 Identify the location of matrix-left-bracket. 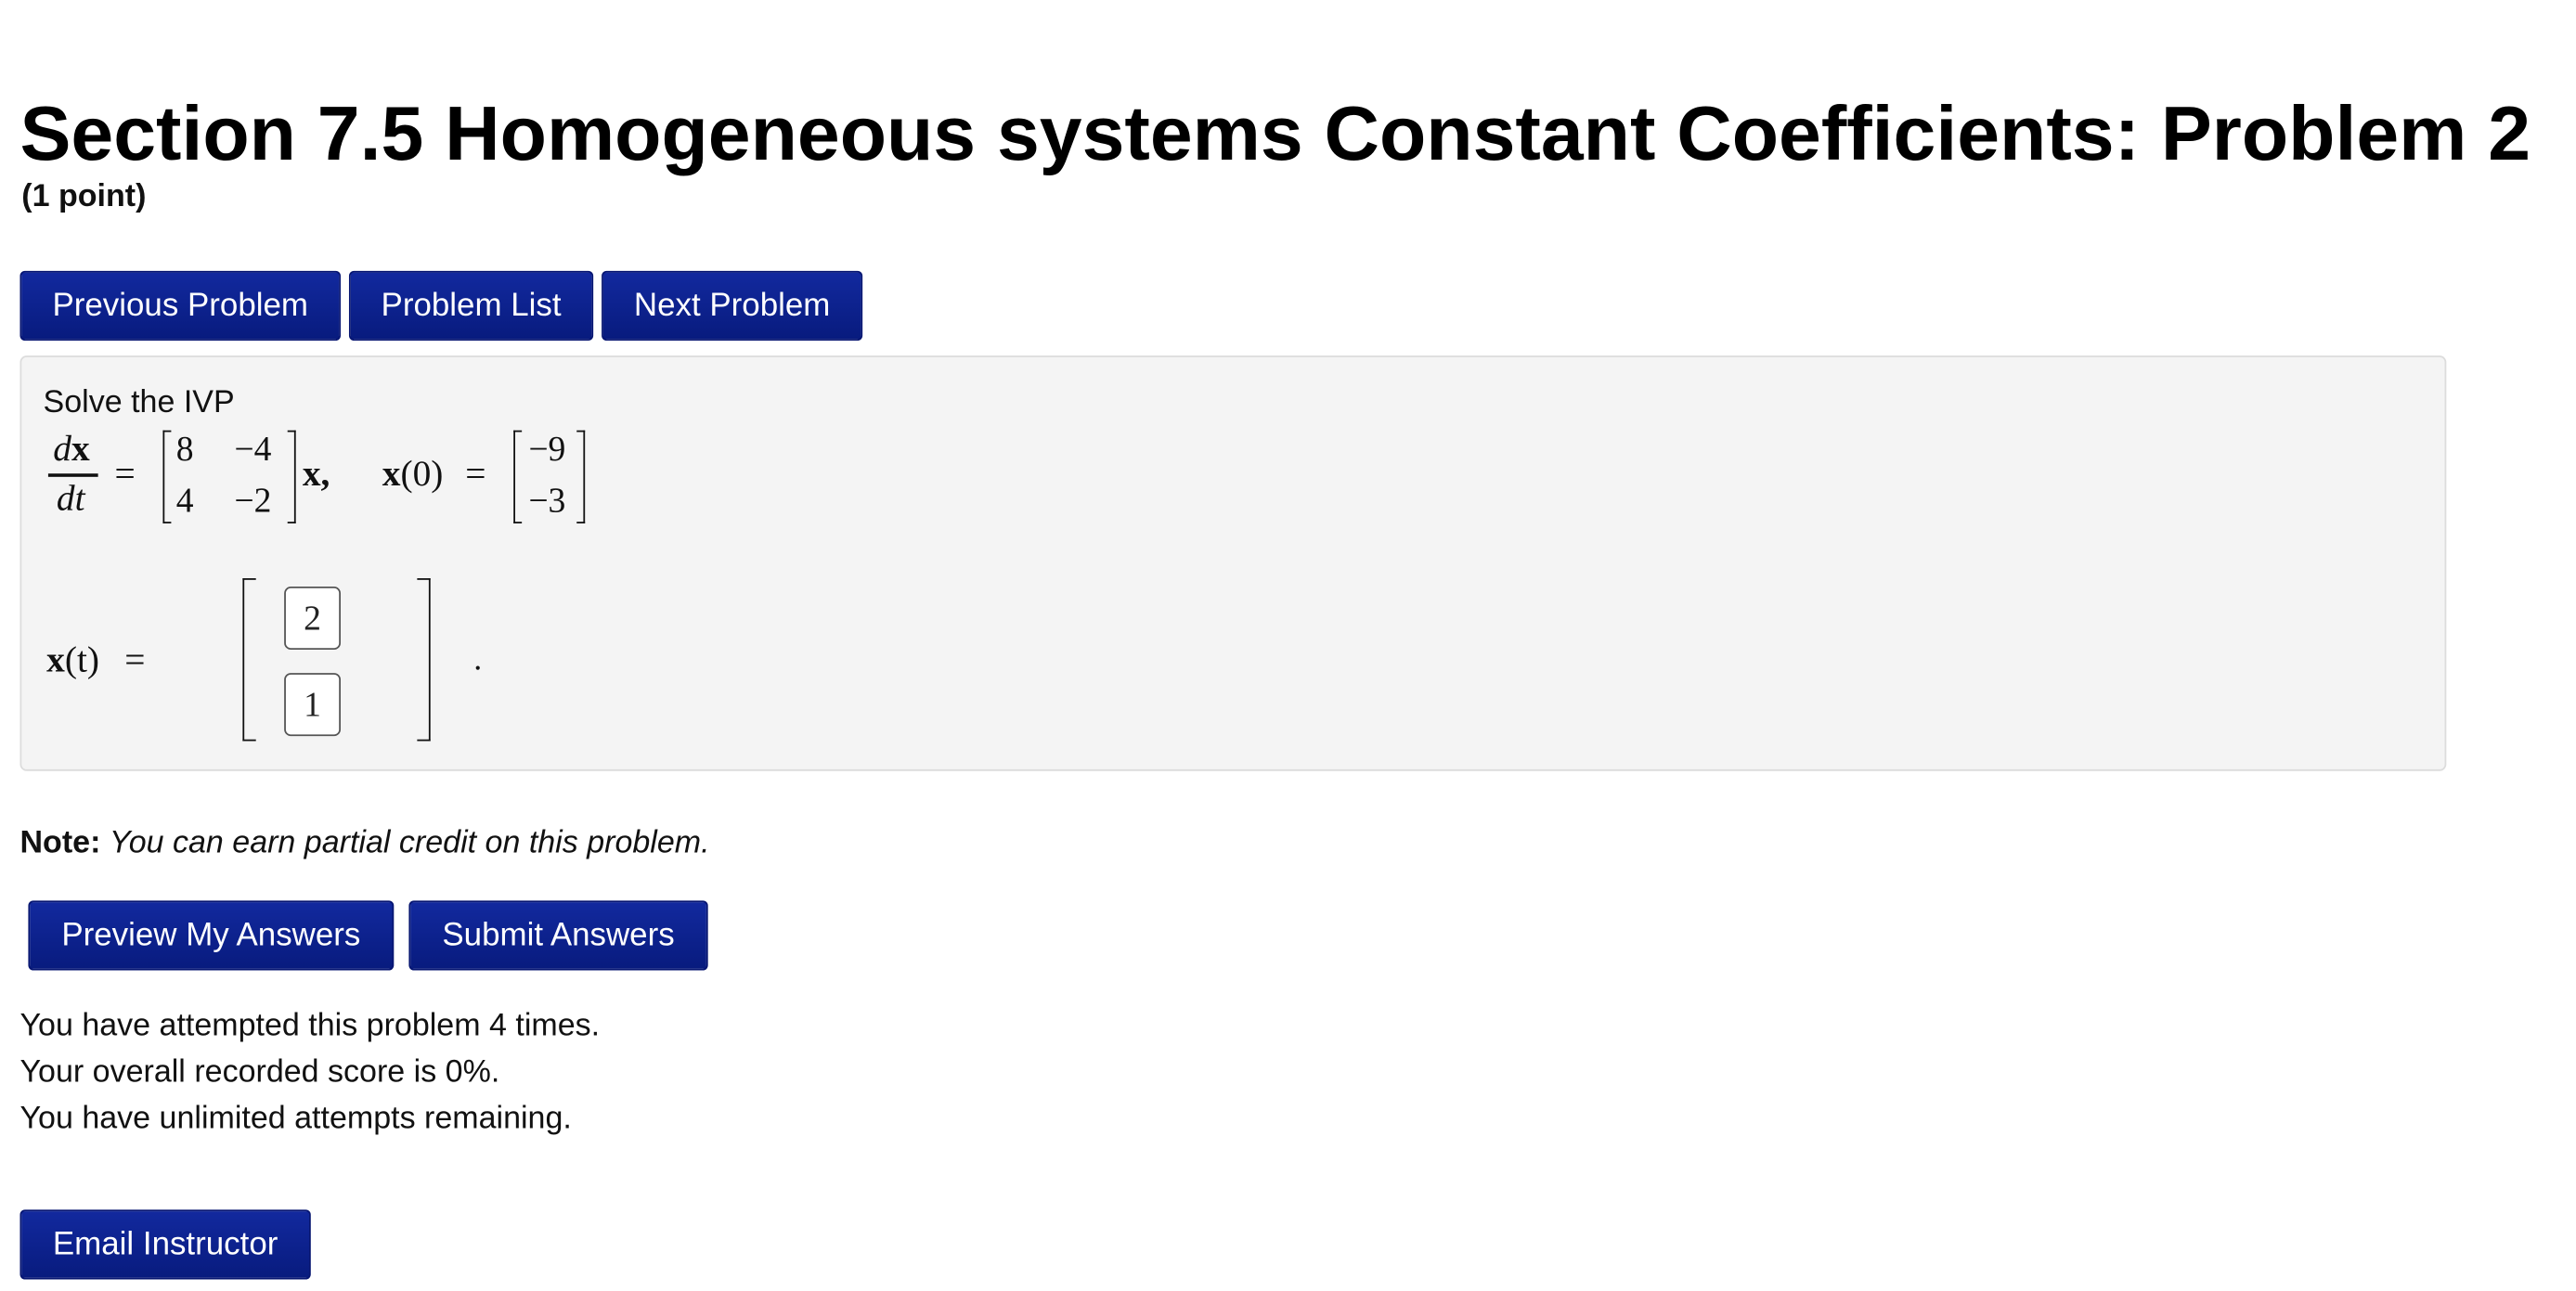
(167, 476).